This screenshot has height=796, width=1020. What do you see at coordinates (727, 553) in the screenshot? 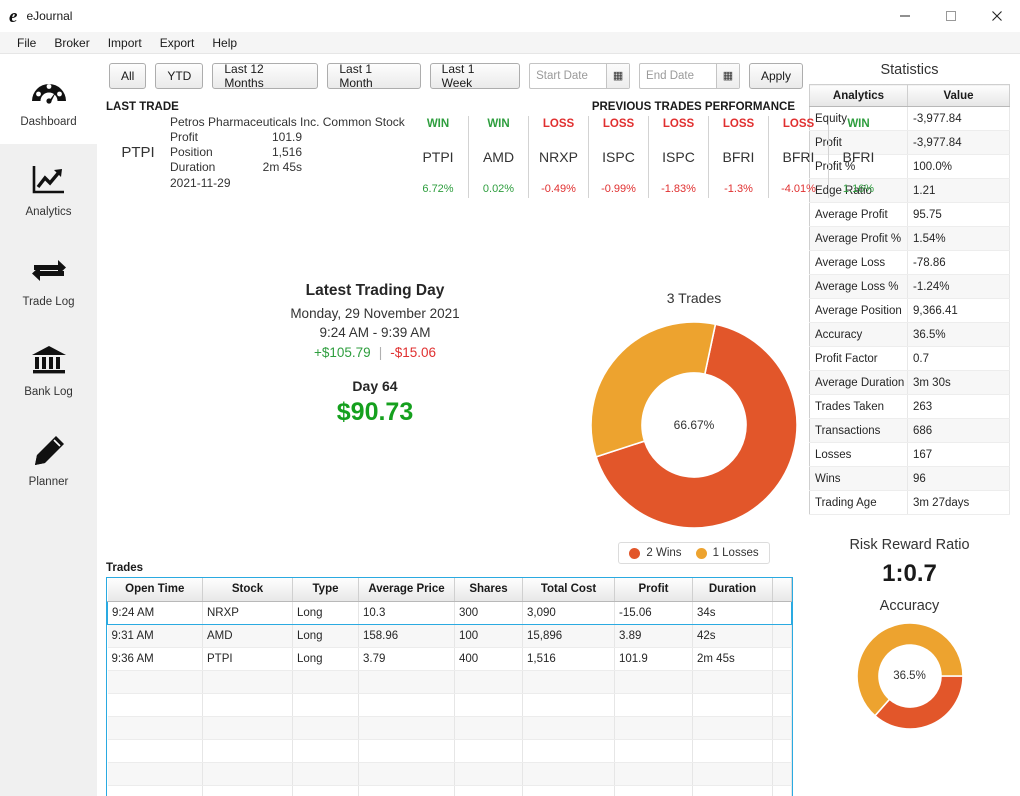
I see `legend-item-losses: 1 Losses` at bounding box center [727, 553].